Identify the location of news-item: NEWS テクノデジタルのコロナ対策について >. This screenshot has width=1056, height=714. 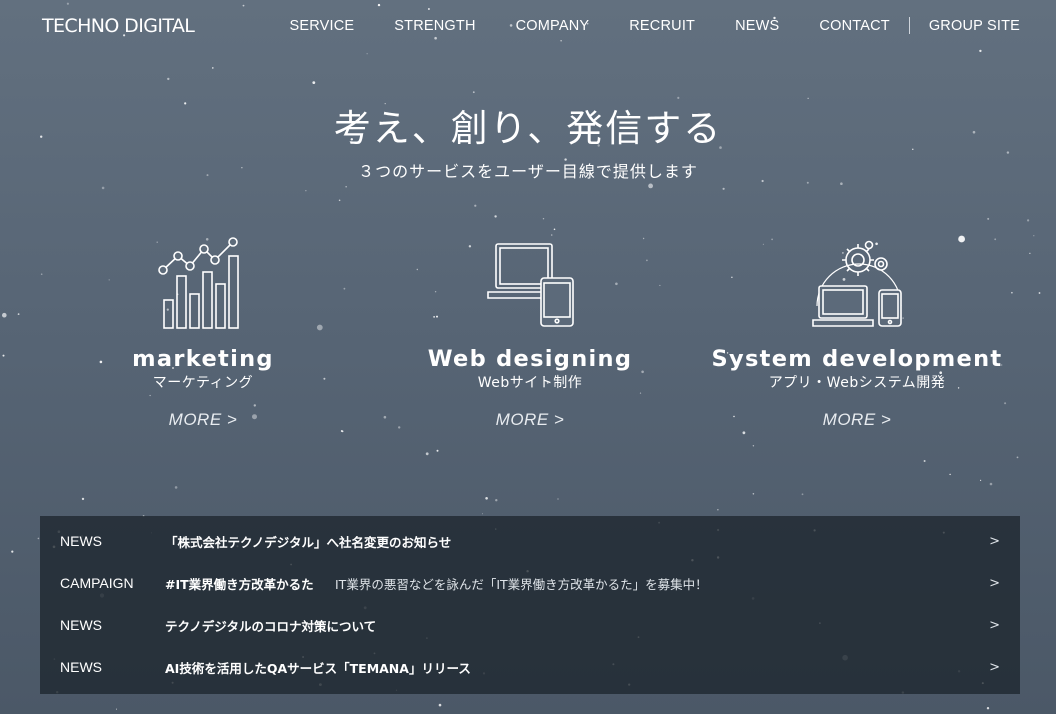
(530, 625).